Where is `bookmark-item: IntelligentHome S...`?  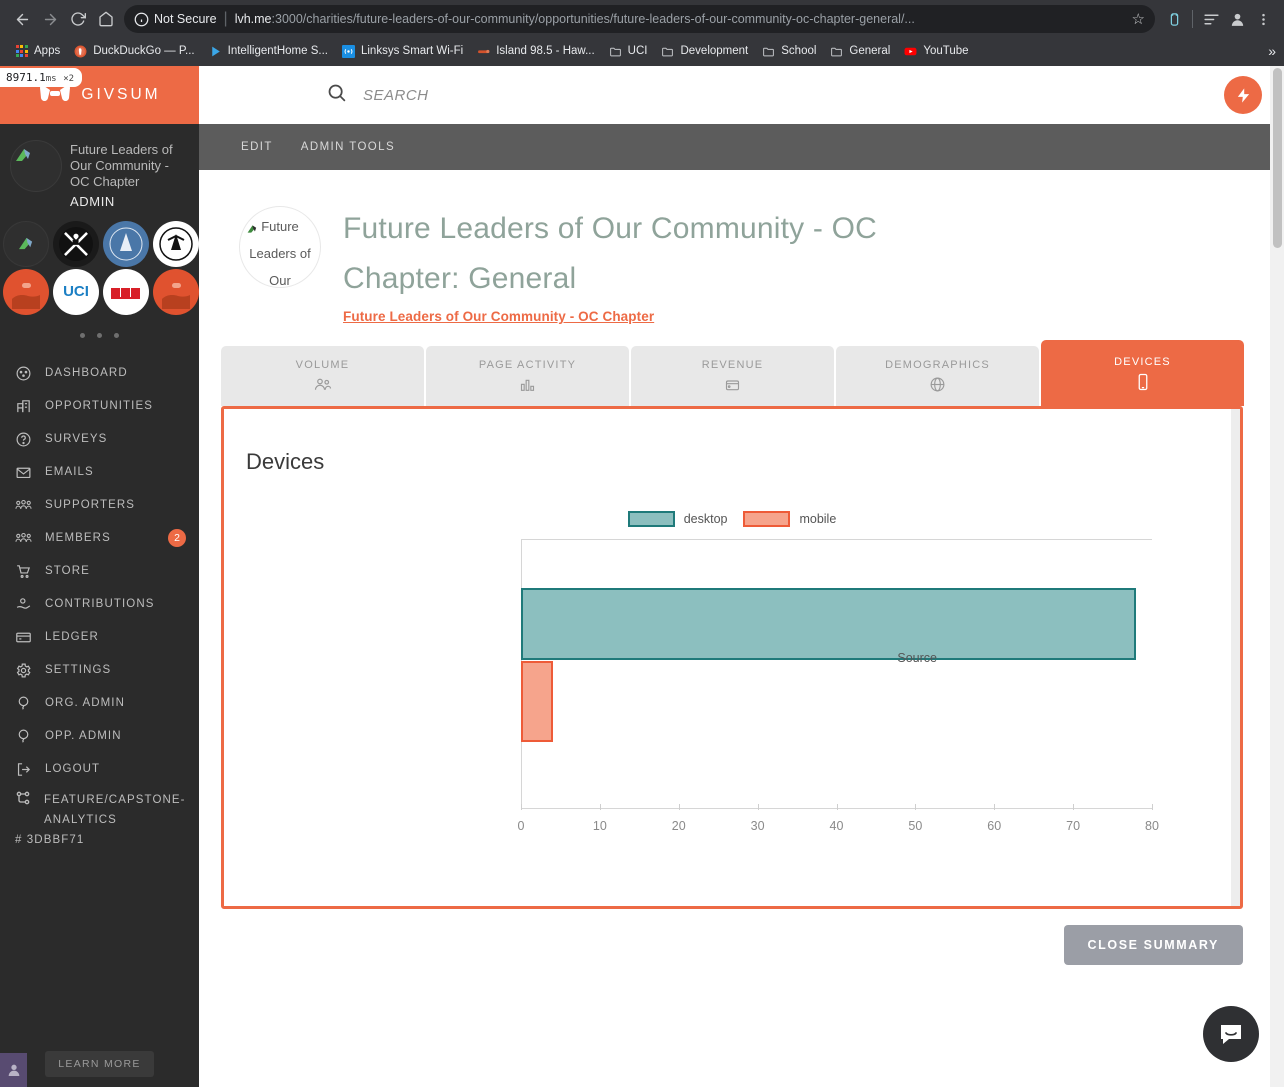
bookmark-item: IntelligentHome S... is located at coordinates (268, 51).